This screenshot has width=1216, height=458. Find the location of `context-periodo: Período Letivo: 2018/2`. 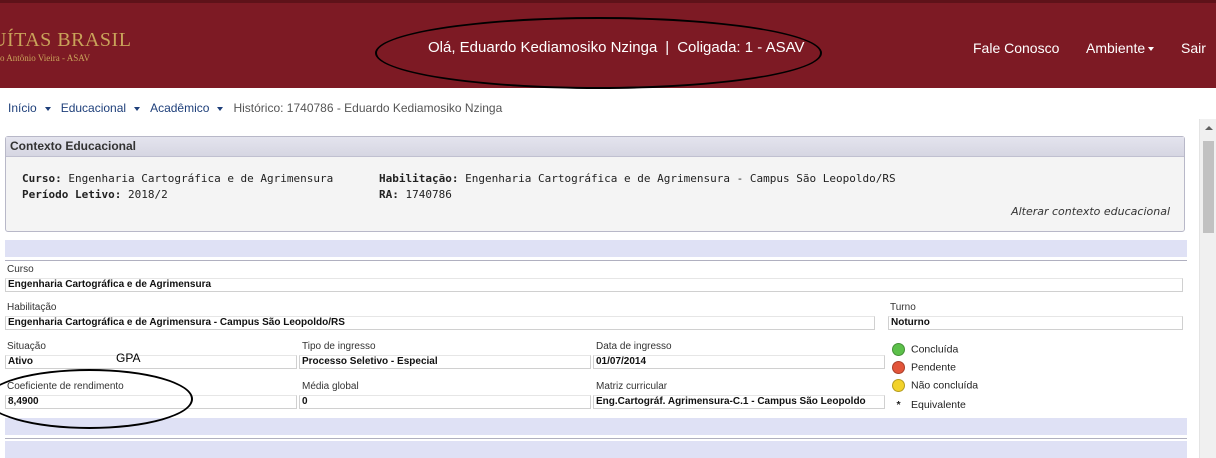

context-periodo: Período Letivo: 2018/2 is located at coordinates (95, 194).